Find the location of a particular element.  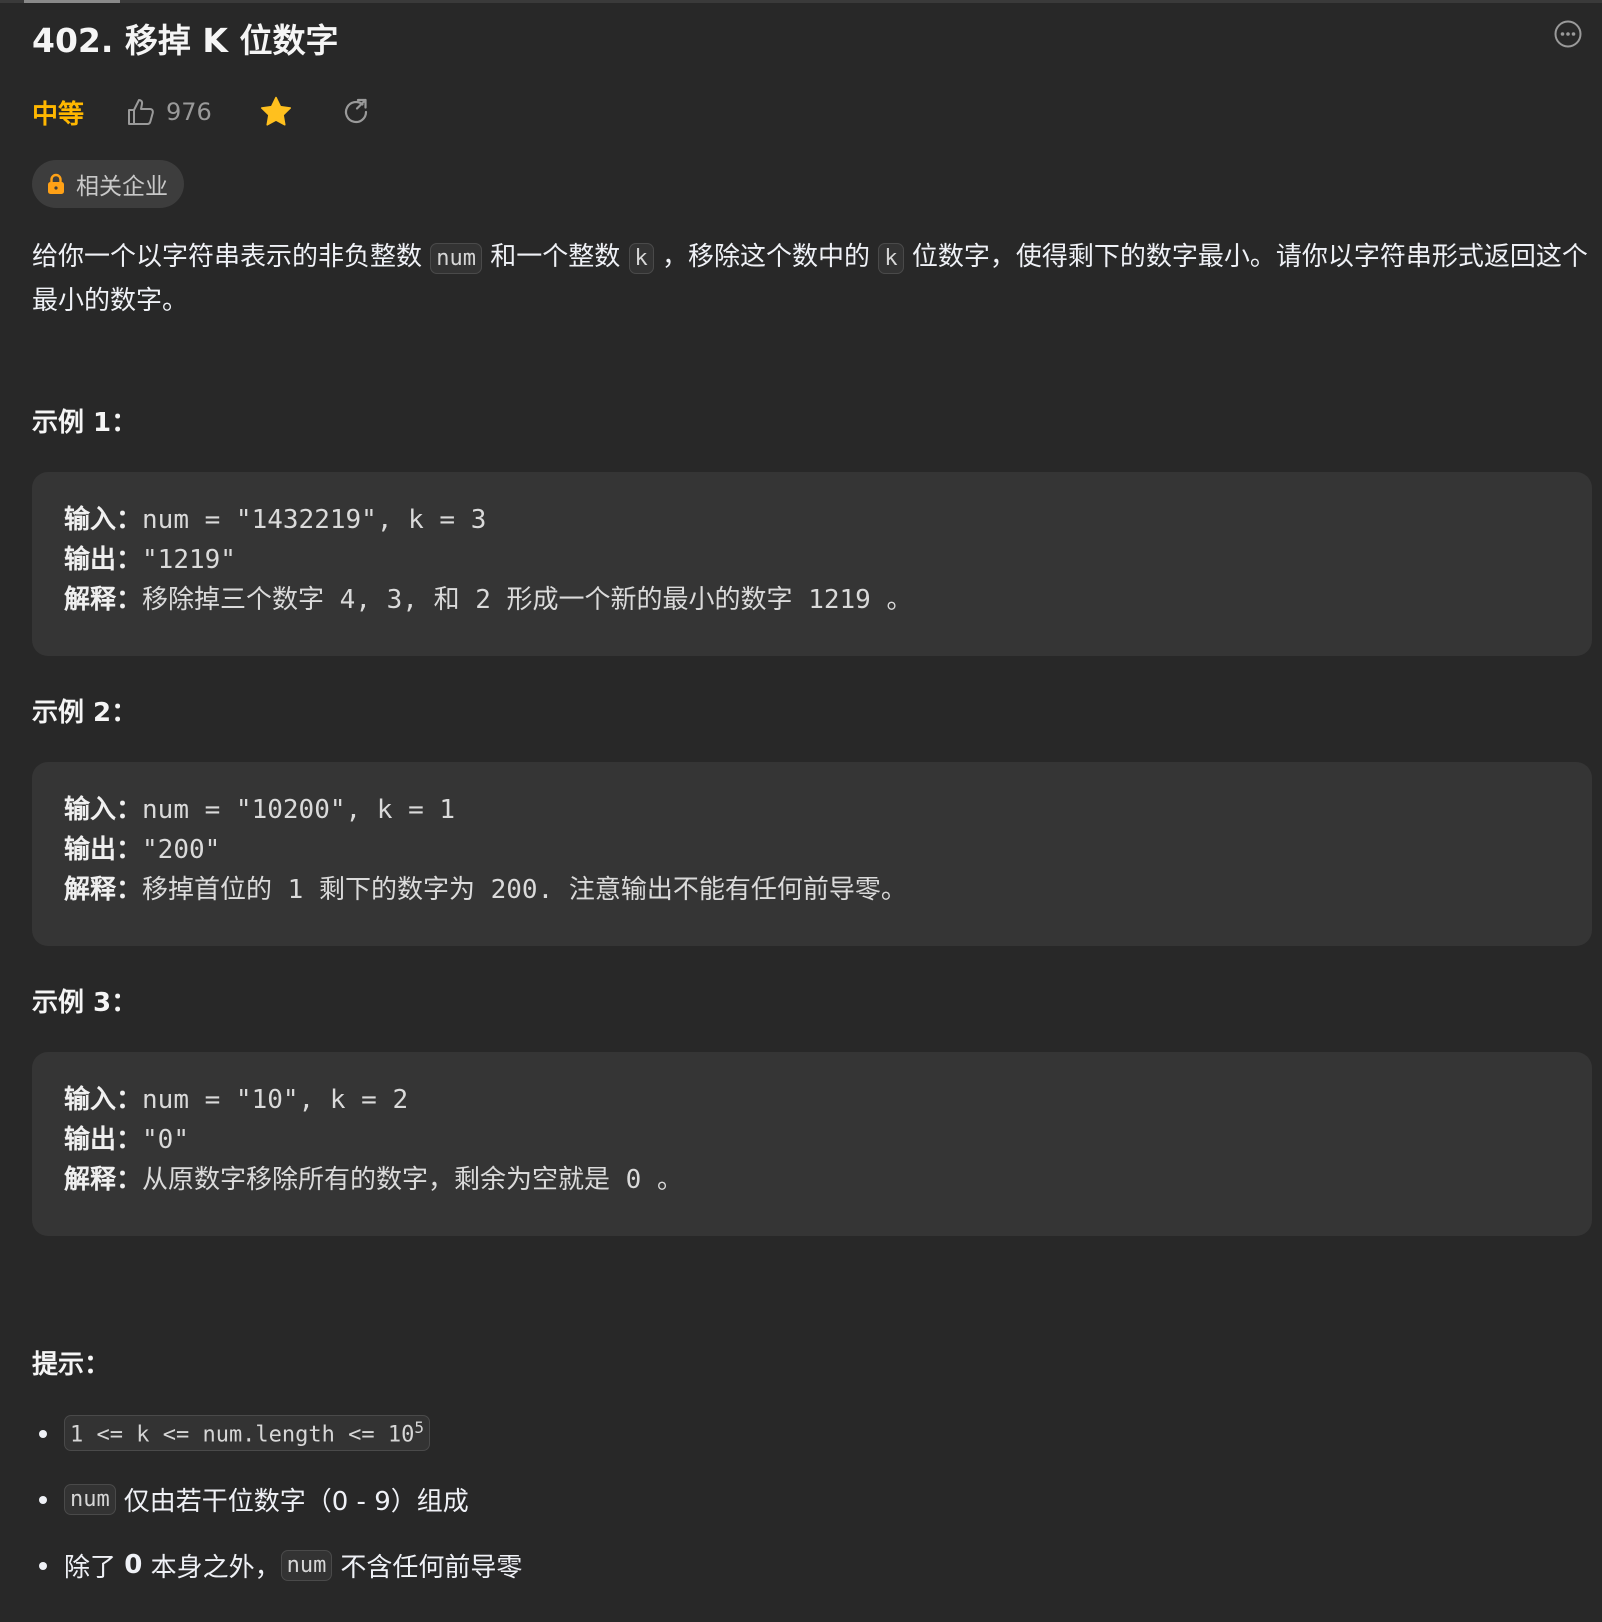

problem-title: 402. 移掉 K 位数字 is located at coordinates (185, 38).